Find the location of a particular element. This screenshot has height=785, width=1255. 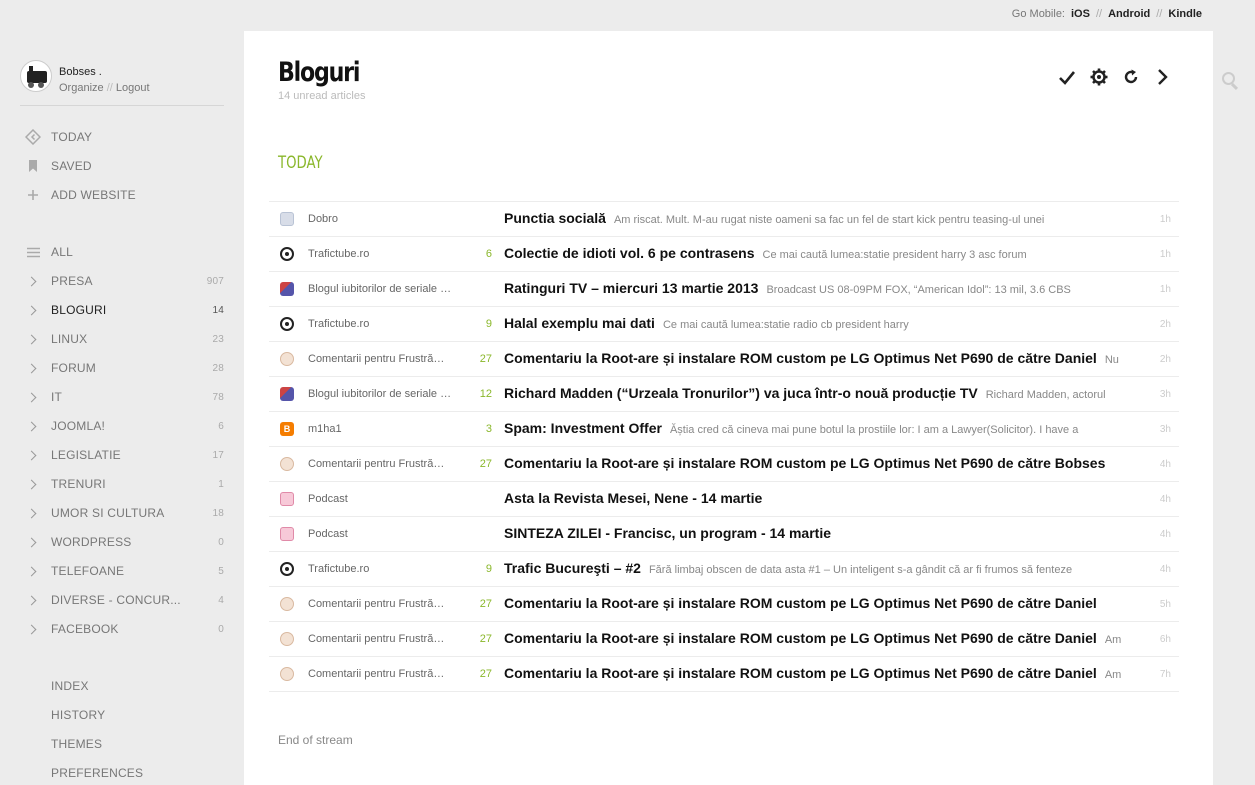

android-link: Android is located at coordinates (1129, 14).